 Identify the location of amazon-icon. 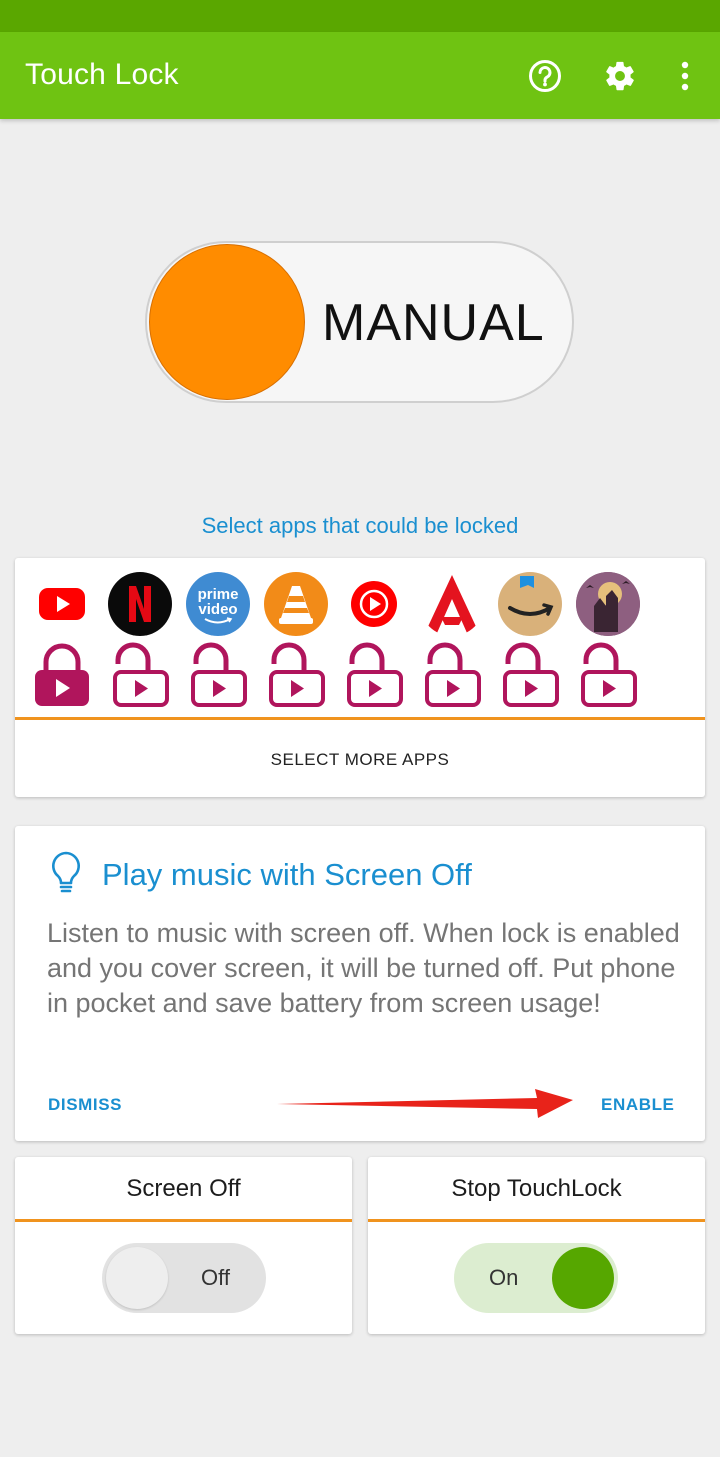
(530, 604).